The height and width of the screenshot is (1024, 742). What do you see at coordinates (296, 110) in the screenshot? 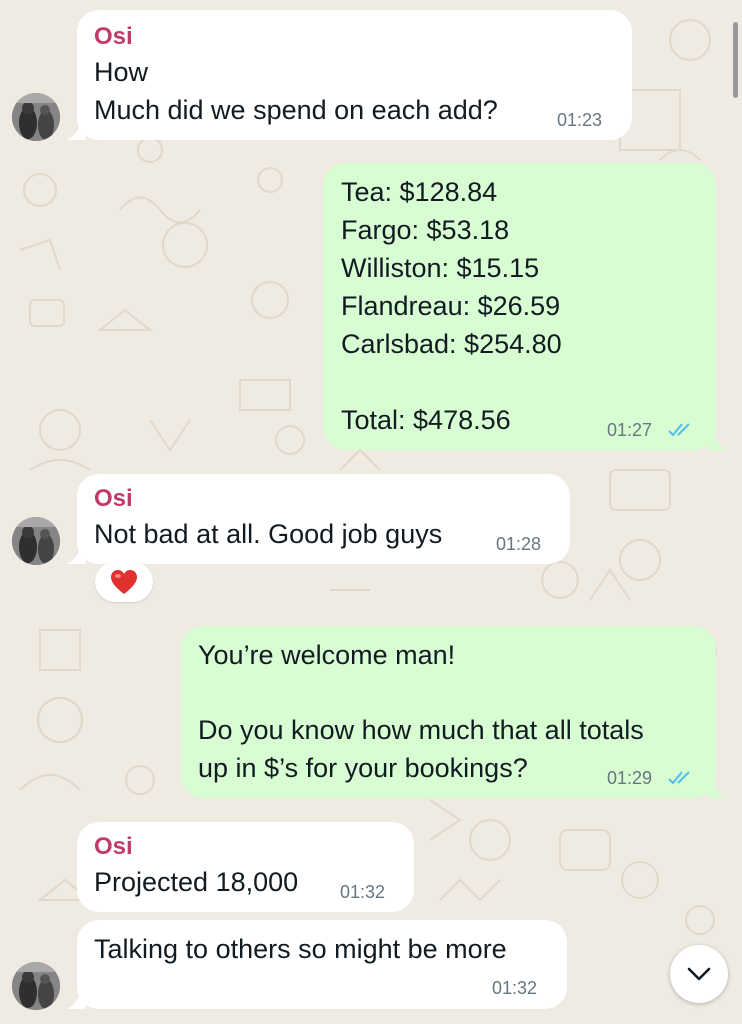
I see `message-line: Much did we spend on each add?` at bounding box center [296, 110].